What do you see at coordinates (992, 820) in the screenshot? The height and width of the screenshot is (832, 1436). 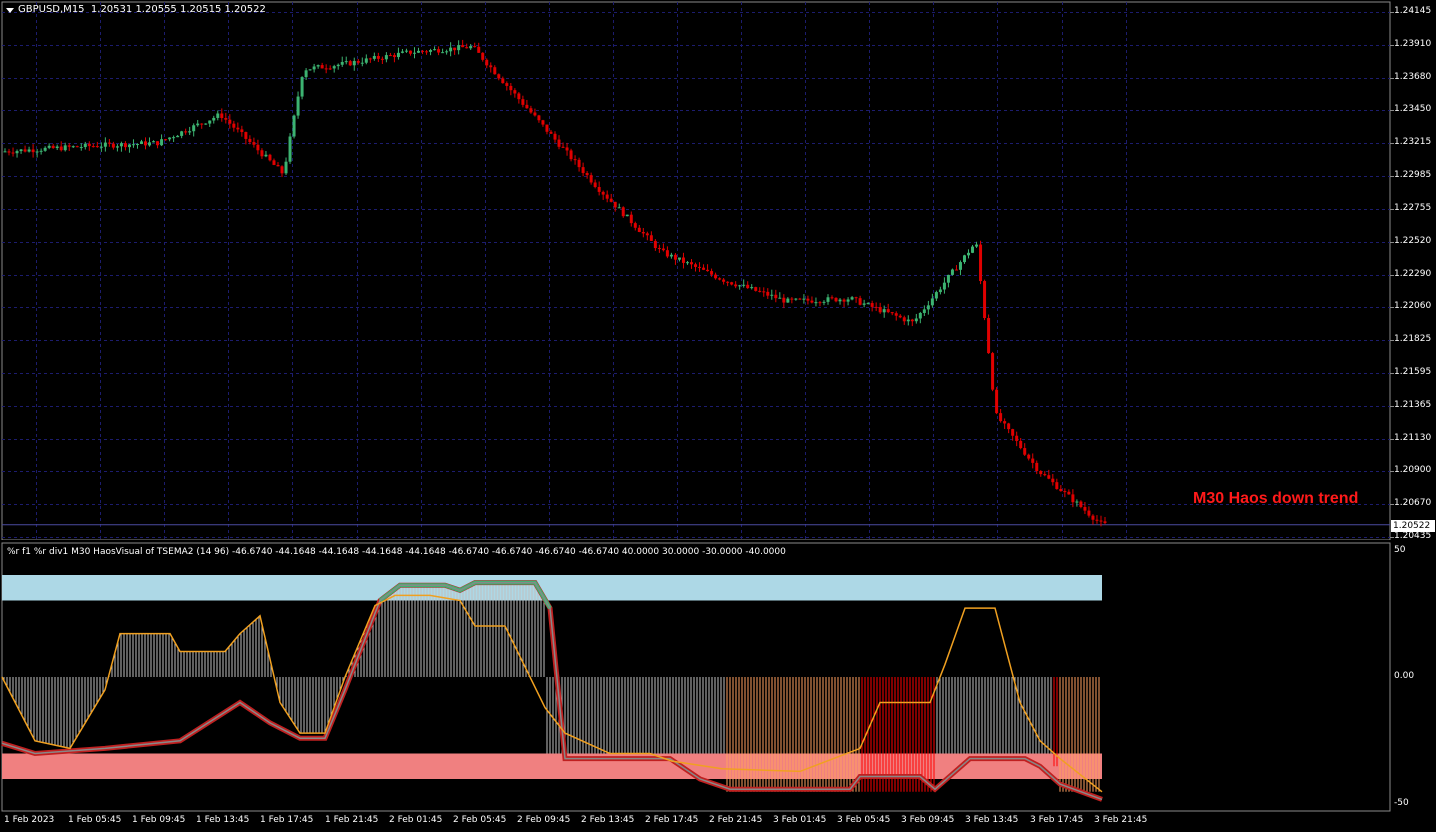 I see `time-tick-label: 3 Feb 13:45` at bounding box center [992, 820].